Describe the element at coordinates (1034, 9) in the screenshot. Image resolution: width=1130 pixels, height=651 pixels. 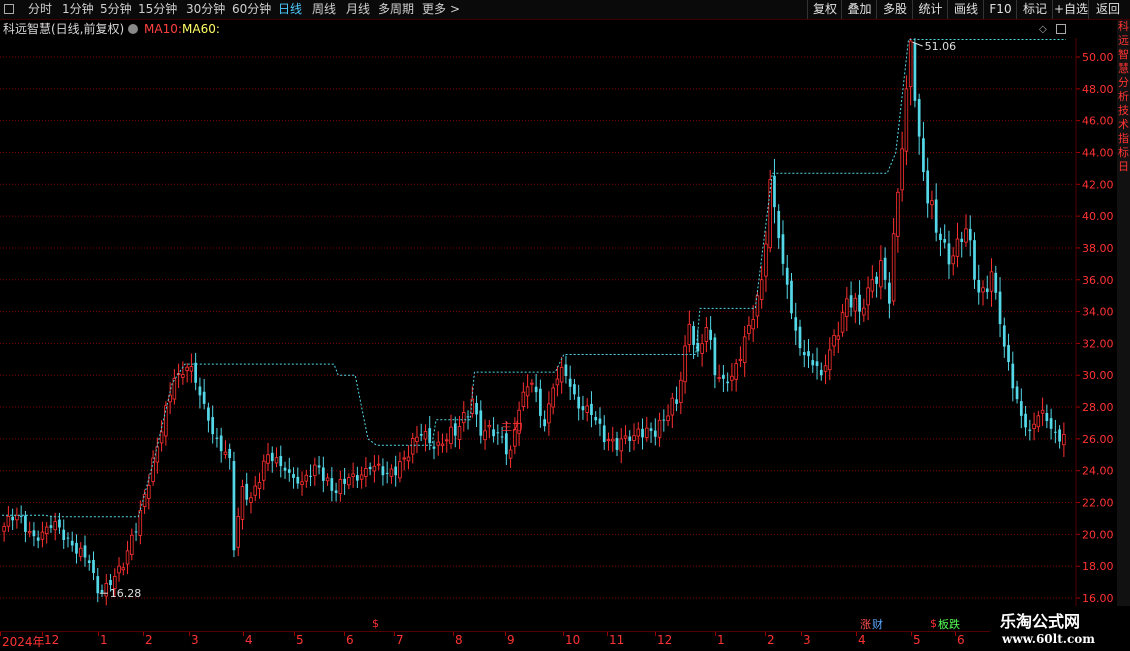
I see `toolbar-button-6: 标记` at that location.